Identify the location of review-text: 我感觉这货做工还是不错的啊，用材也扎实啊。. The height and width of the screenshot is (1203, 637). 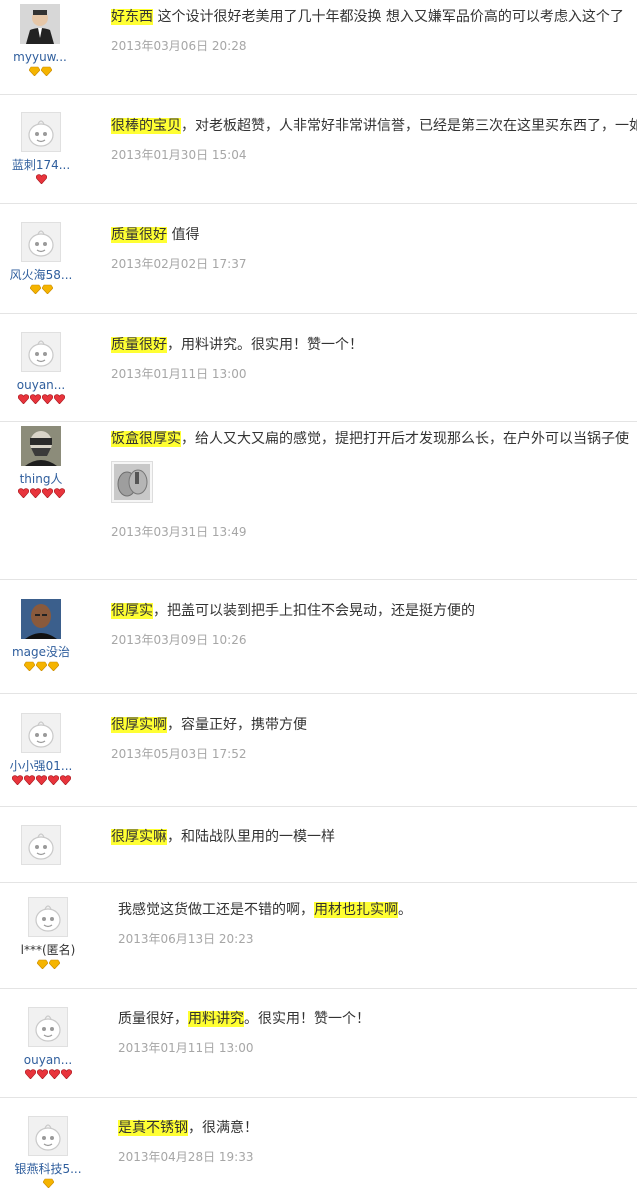
(377, 910).